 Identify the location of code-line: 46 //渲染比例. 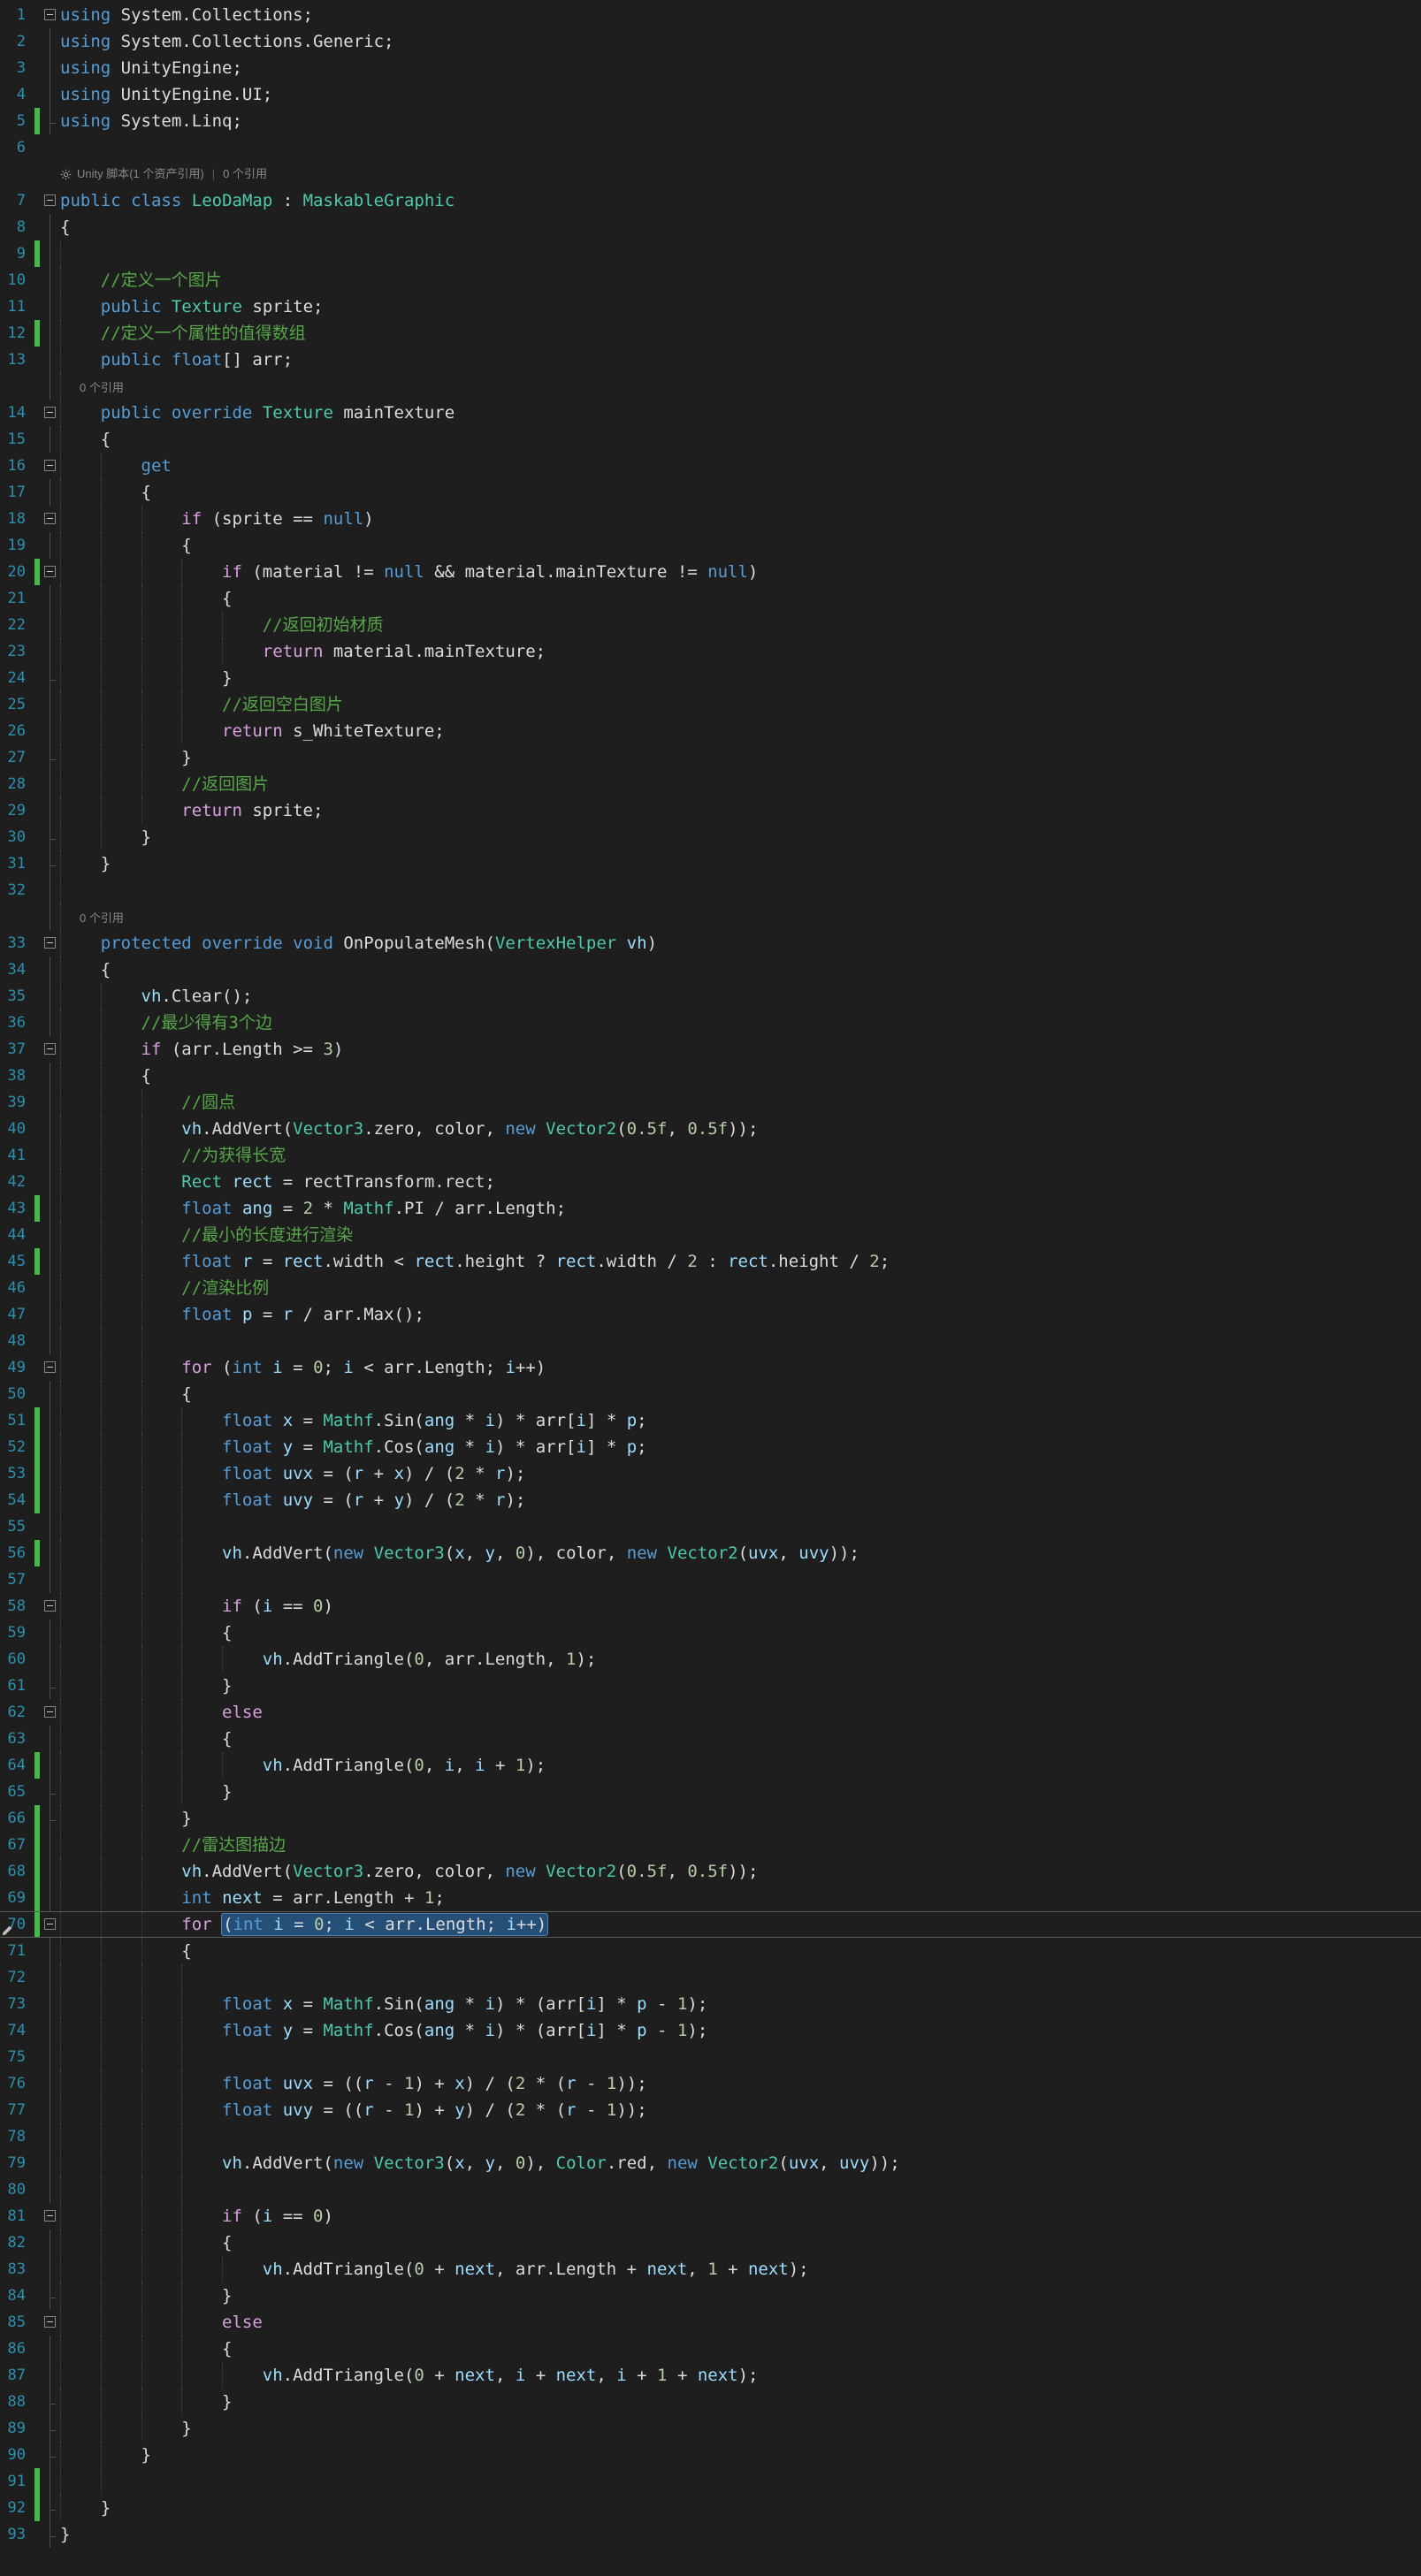
(710, 1288).